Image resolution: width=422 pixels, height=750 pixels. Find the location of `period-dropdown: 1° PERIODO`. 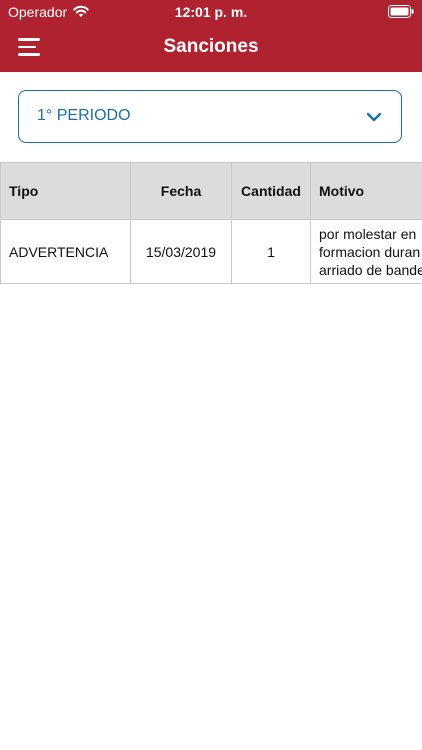

period-dropdown: 1° PERIODO is located at coordinates (210, 116).